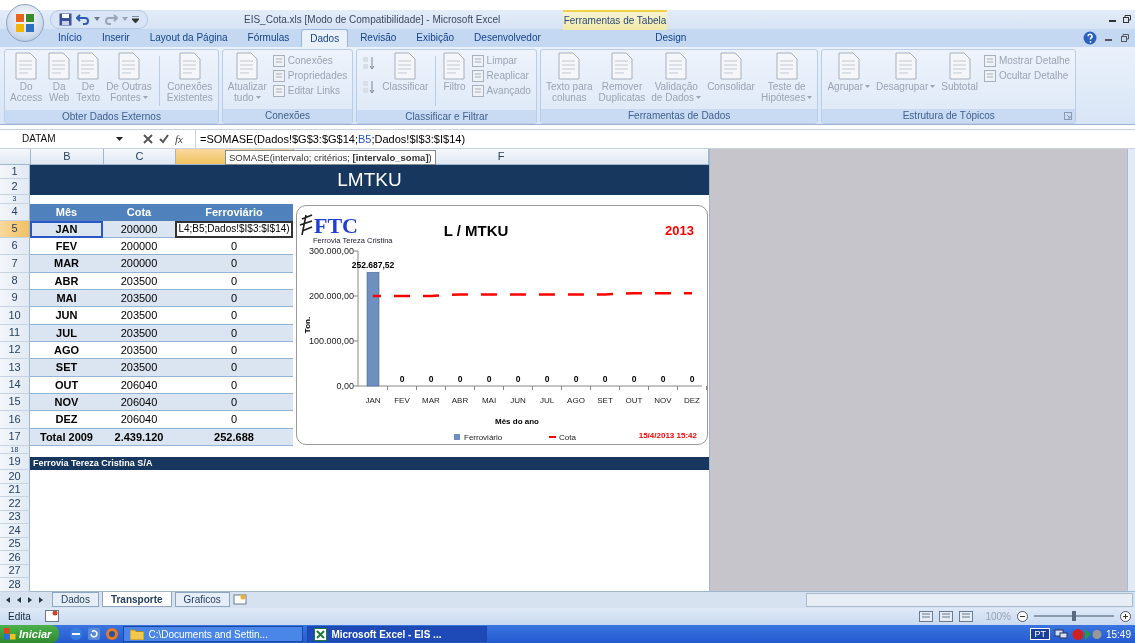 Image resolution: width=1135 pixels, height=643 pixels. Describe the element at coordinates (331, 250) in the screenshot. I see `axis-tick-label: 300.000,00` at that location.